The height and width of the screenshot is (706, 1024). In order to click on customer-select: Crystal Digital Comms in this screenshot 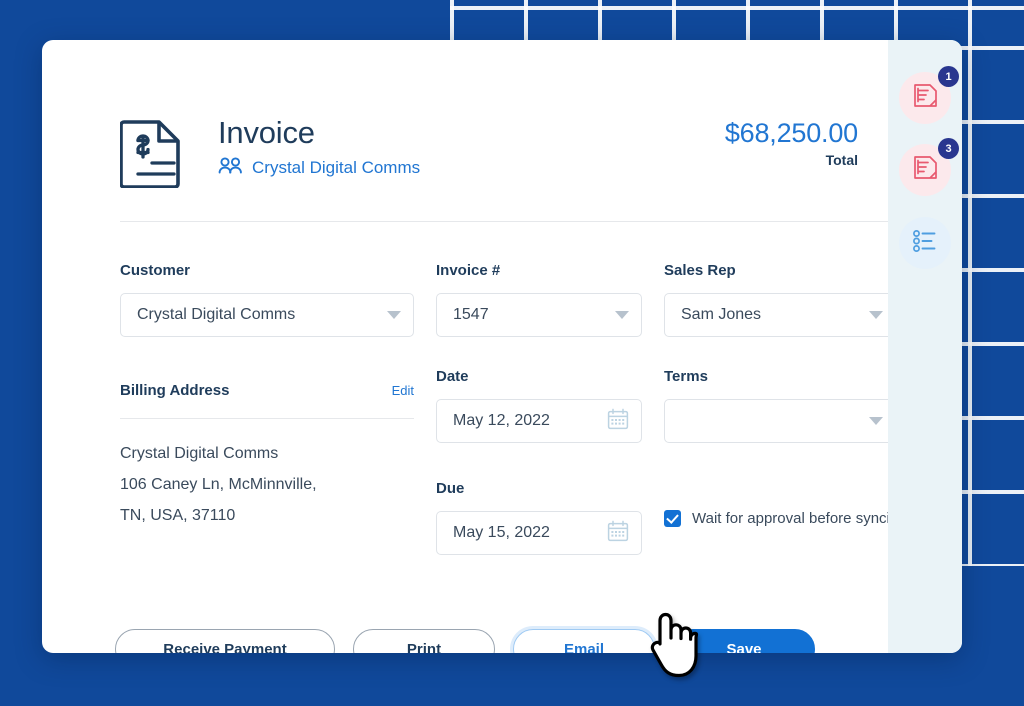, I will do `click(267, 315)`.